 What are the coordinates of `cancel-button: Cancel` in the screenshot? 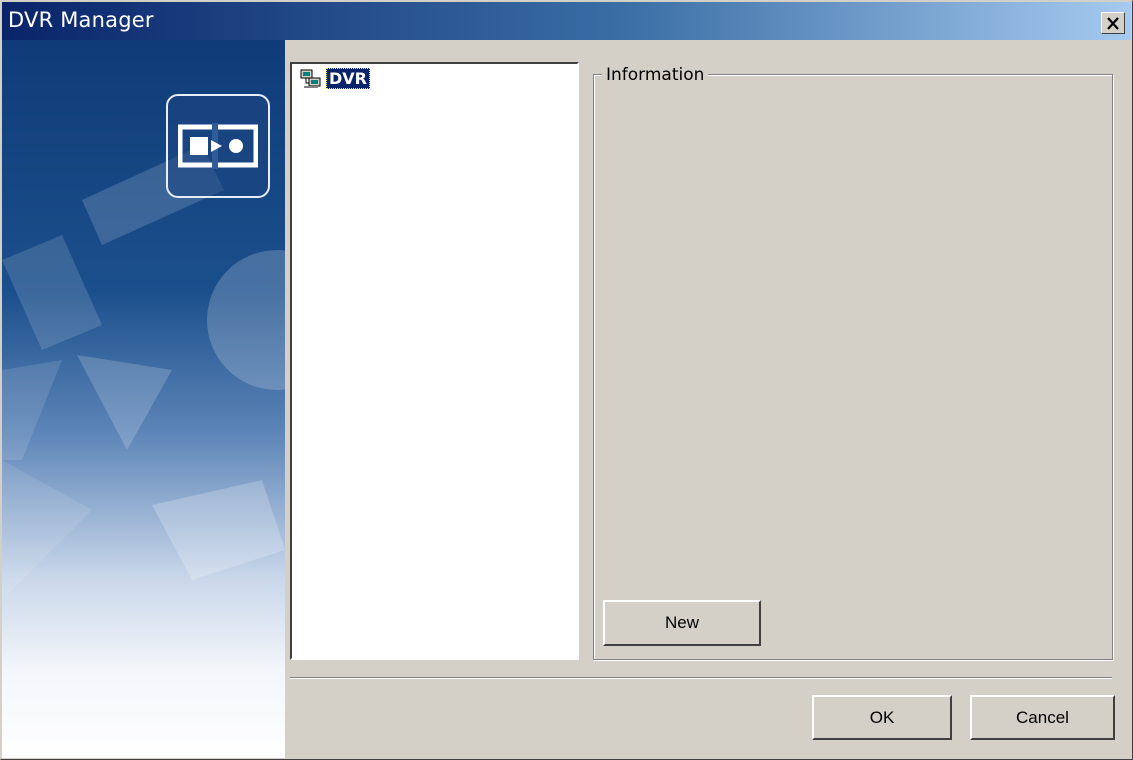 It's located at (1042, 717).